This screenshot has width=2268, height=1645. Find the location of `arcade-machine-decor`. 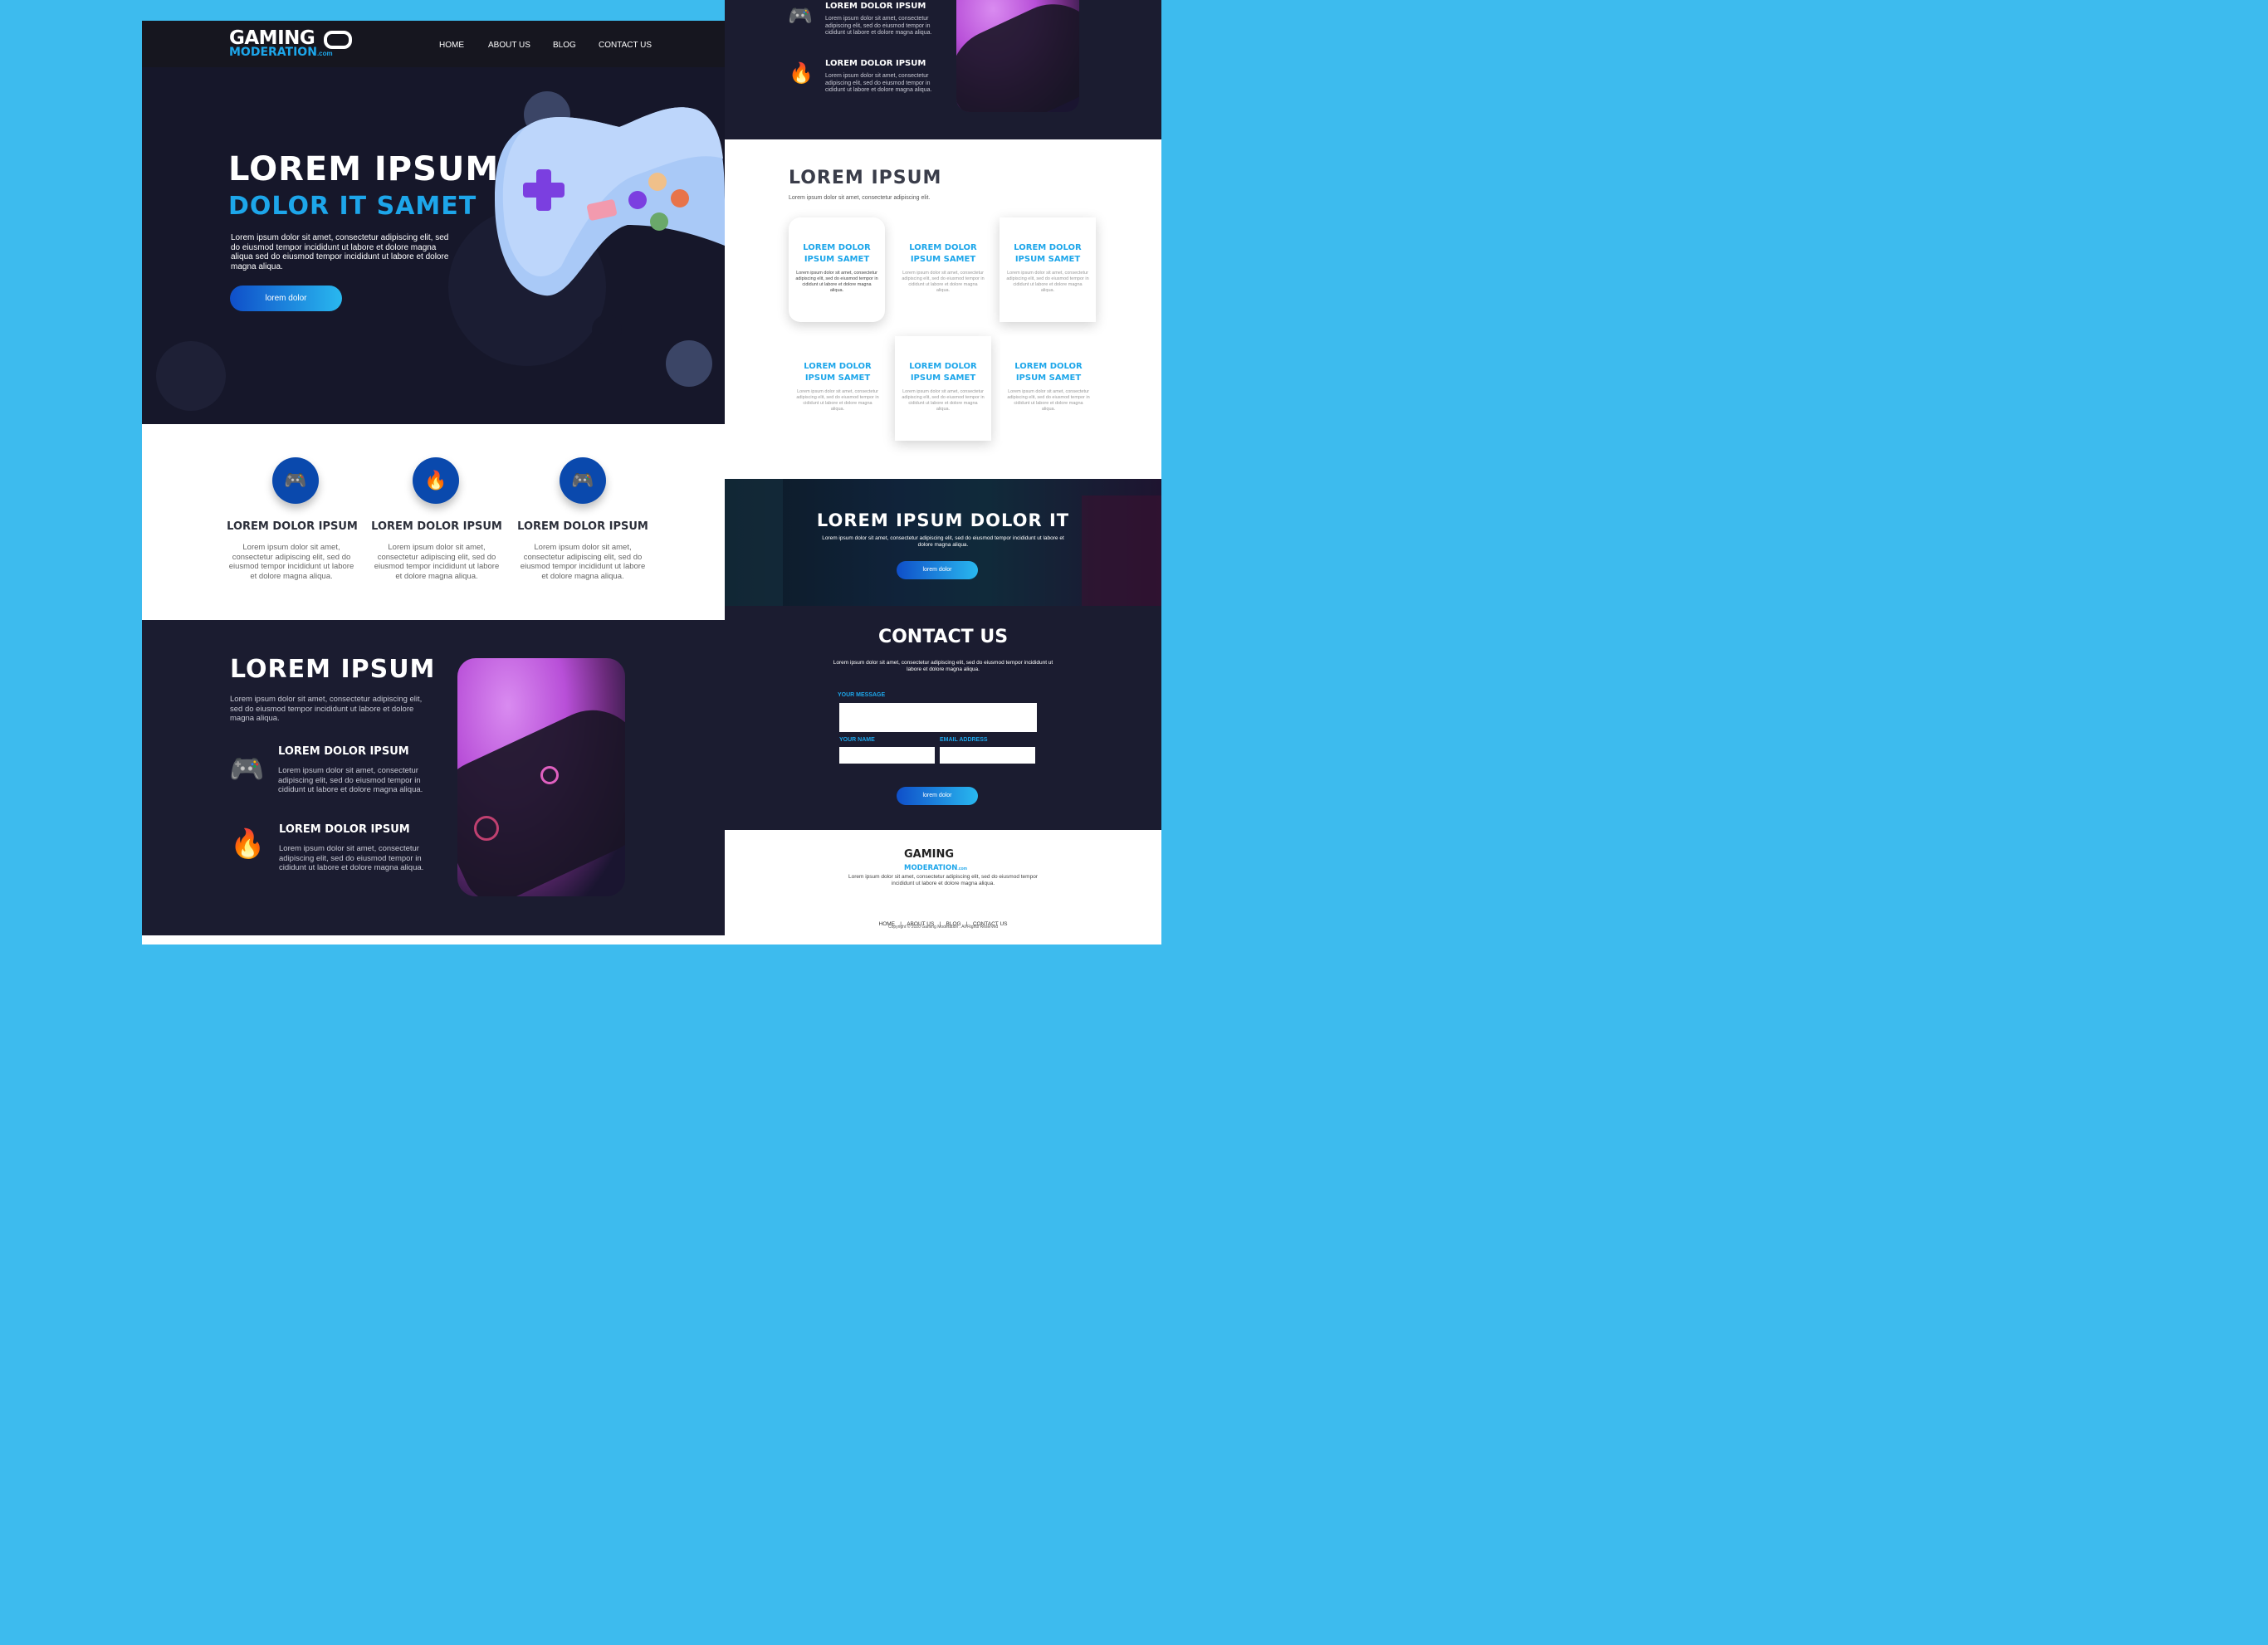

arcade-machine-decor is located at coordinates (754, 542).